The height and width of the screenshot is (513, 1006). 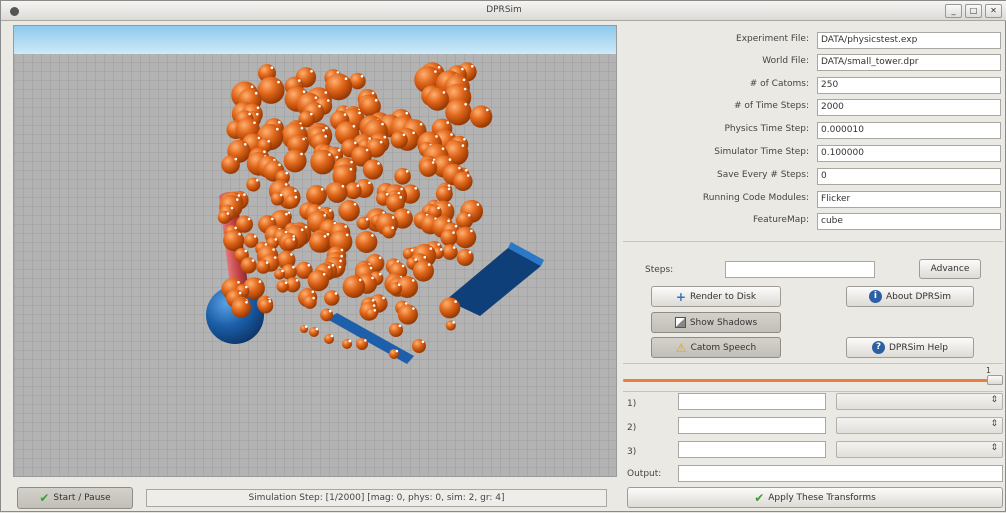 What do you see at coordinates (909, 107) in the screenshot?
I see `time-steps-field: 2000` at bounding box center [909, 107].